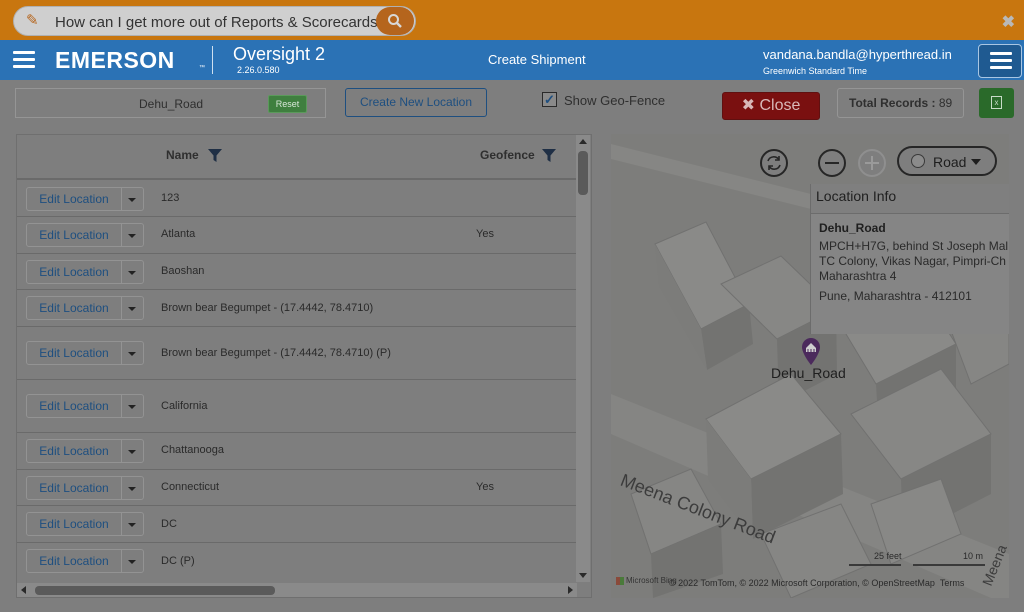 The width and height of the screenshot is (1024, 612). I want to click on zoom-in-button, so click(872, 163).